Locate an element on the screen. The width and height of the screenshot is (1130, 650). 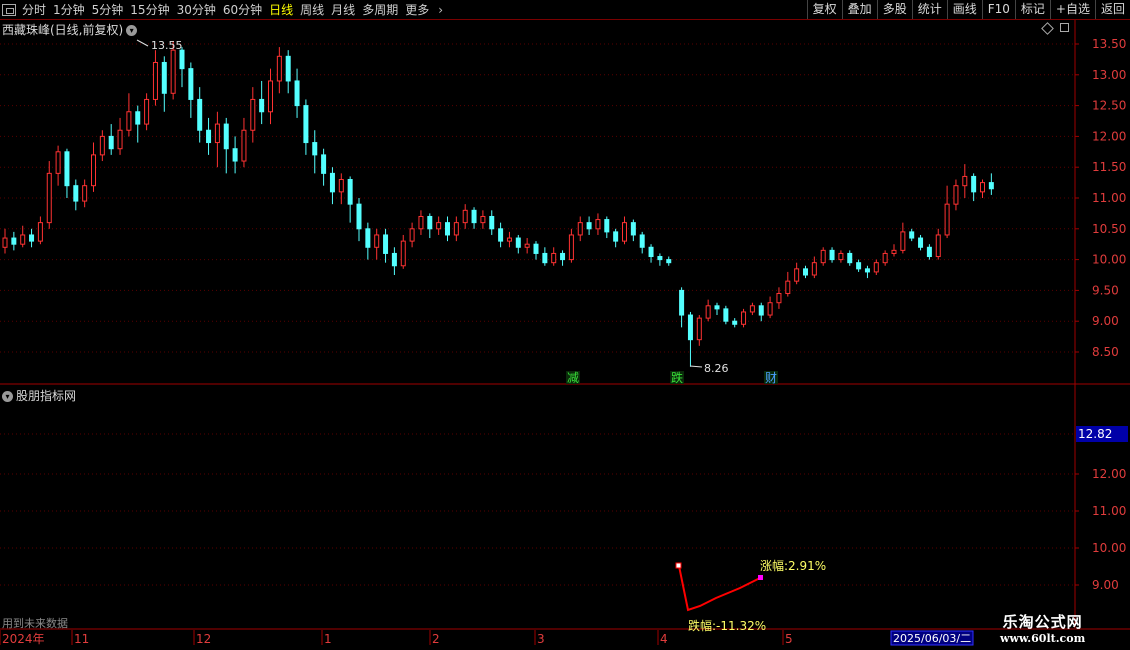
start-point is located at coordinates (678, 565).